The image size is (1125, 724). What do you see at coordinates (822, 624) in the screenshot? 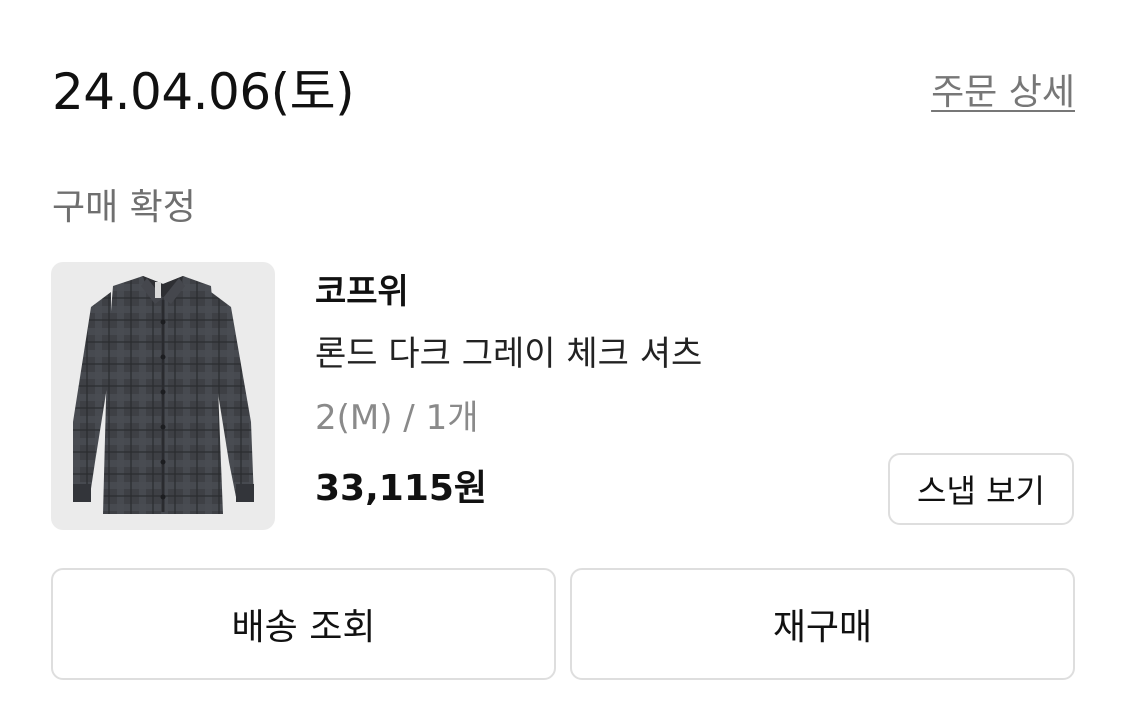
I see `reorder-button: 재구매` at bounding box center [822, 624].